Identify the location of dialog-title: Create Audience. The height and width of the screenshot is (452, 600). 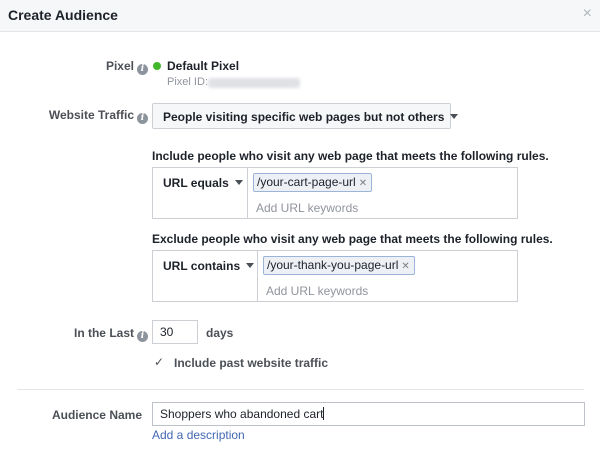
(63, 15).